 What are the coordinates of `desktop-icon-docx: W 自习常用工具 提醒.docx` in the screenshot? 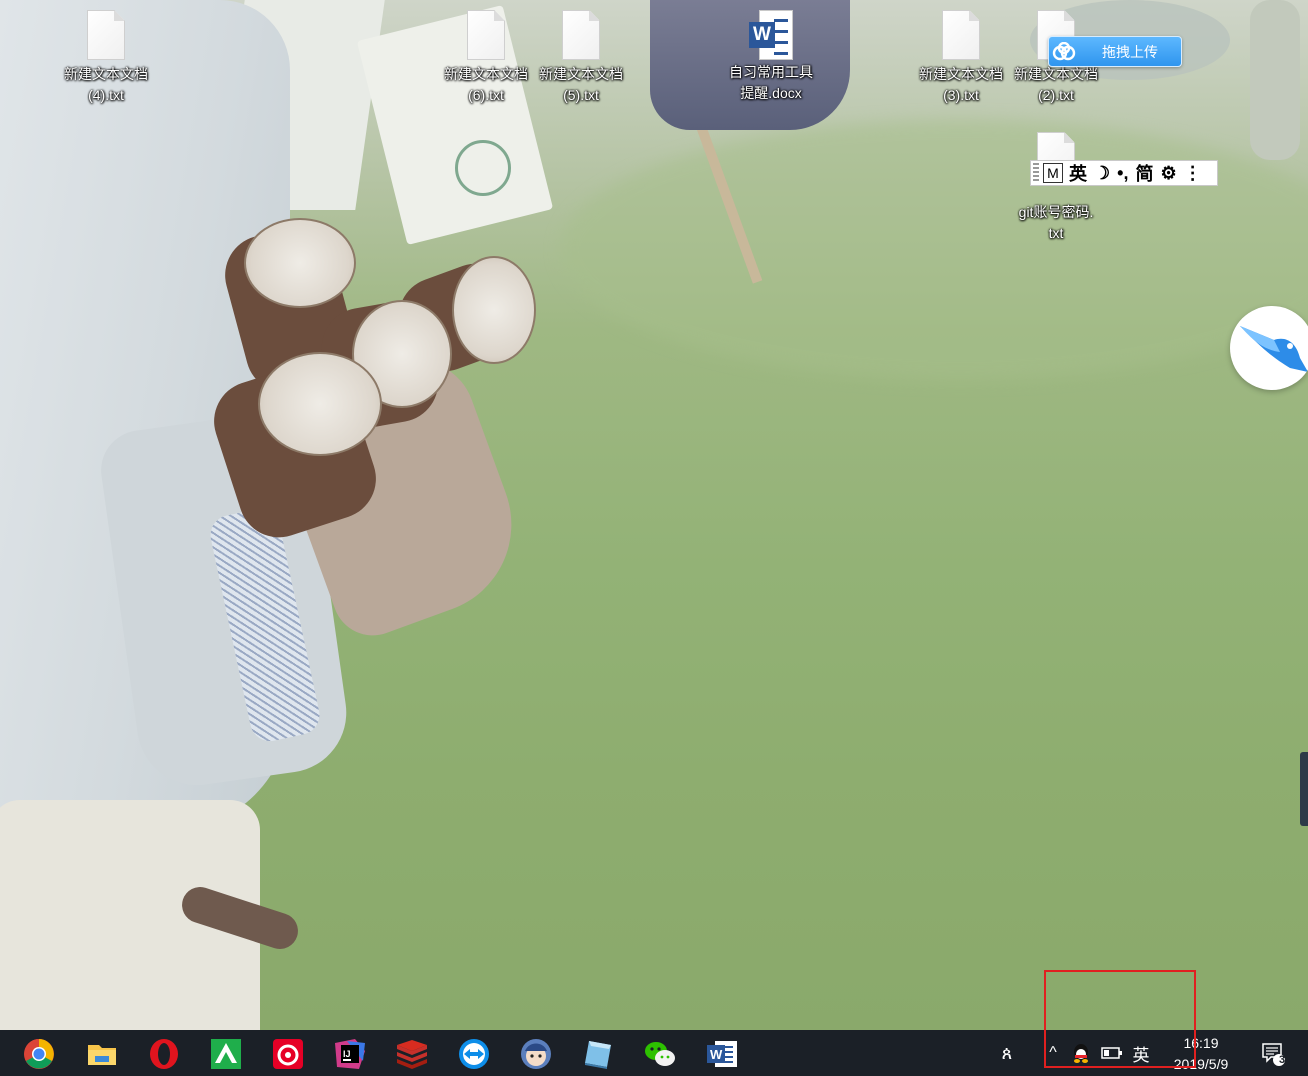 It's located at (771, 52).